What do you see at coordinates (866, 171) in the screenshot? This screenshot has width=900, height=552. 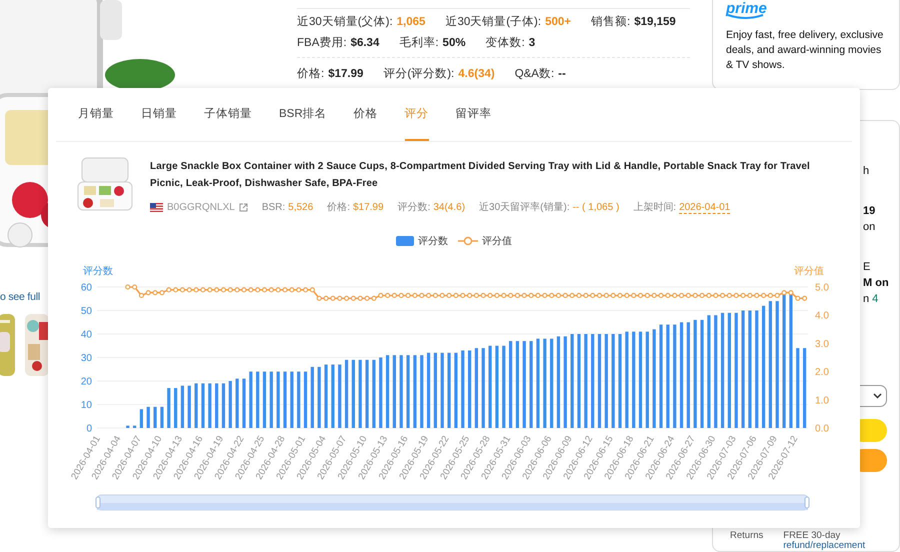 I see `buybox-text: h` at bounding box center [866, 171].